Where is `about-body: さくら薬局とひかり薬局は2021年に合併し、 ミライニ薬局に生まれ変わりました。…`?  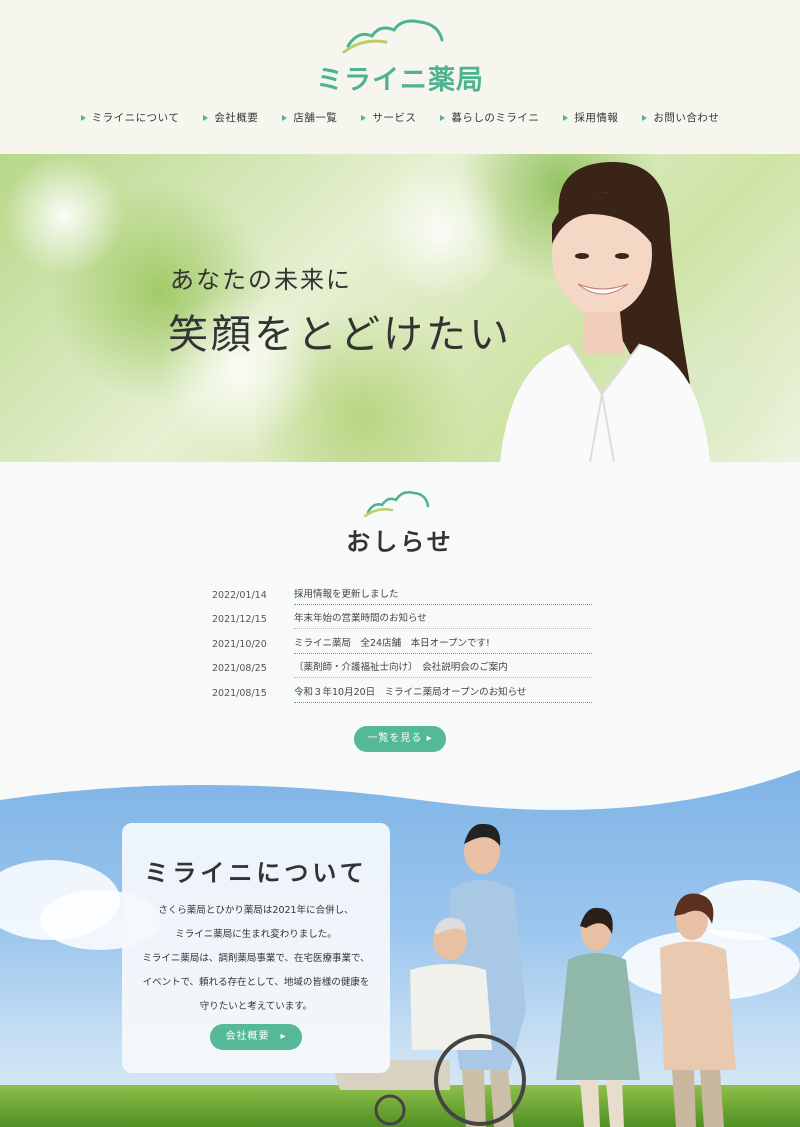 about-body: さくら薬局とひかり薬局は2021年に合併し、 ミライニ薬局に生まれ変わりました。… is located at coordinates (256, 959).